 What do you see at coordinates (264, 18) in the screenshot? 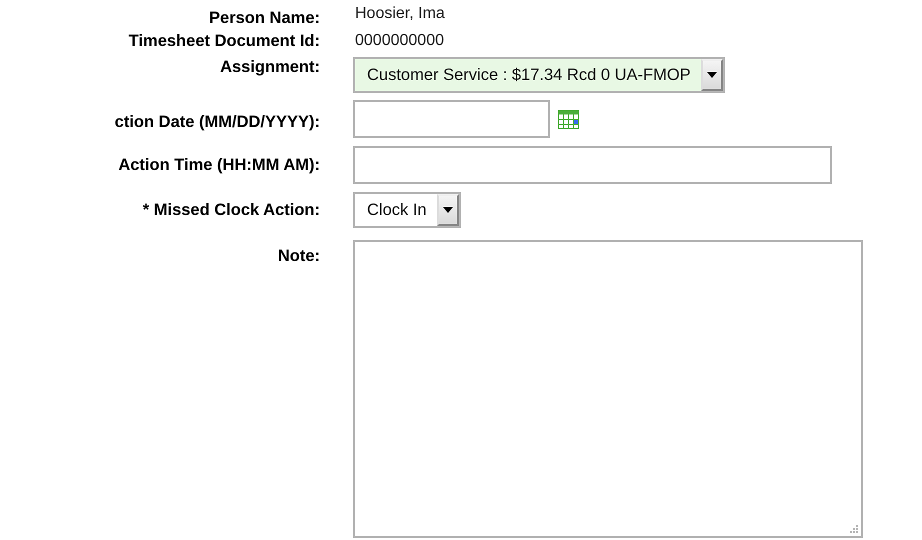
I see `field-label: Person Name:` at bounding box center [264, 18].